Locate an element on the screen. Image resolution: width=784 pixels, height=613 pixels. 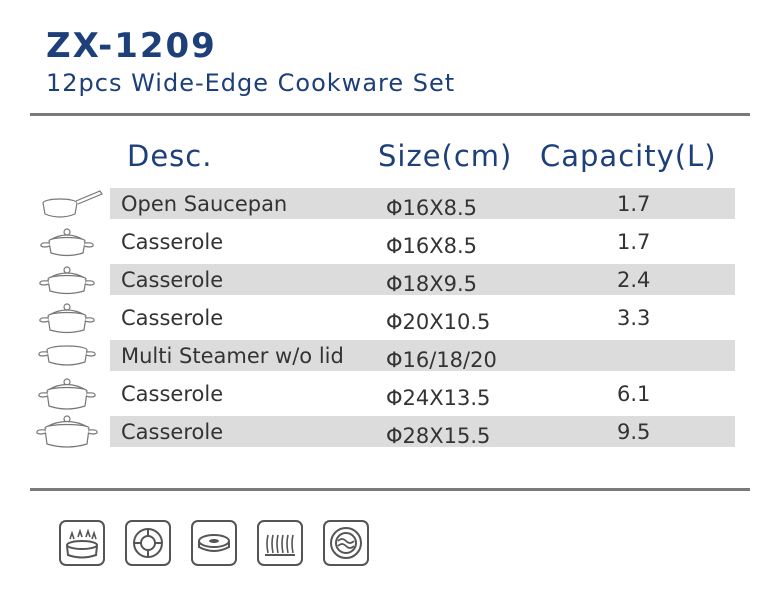
row-capacity: 6.1 is located at coordinates (634, 394).